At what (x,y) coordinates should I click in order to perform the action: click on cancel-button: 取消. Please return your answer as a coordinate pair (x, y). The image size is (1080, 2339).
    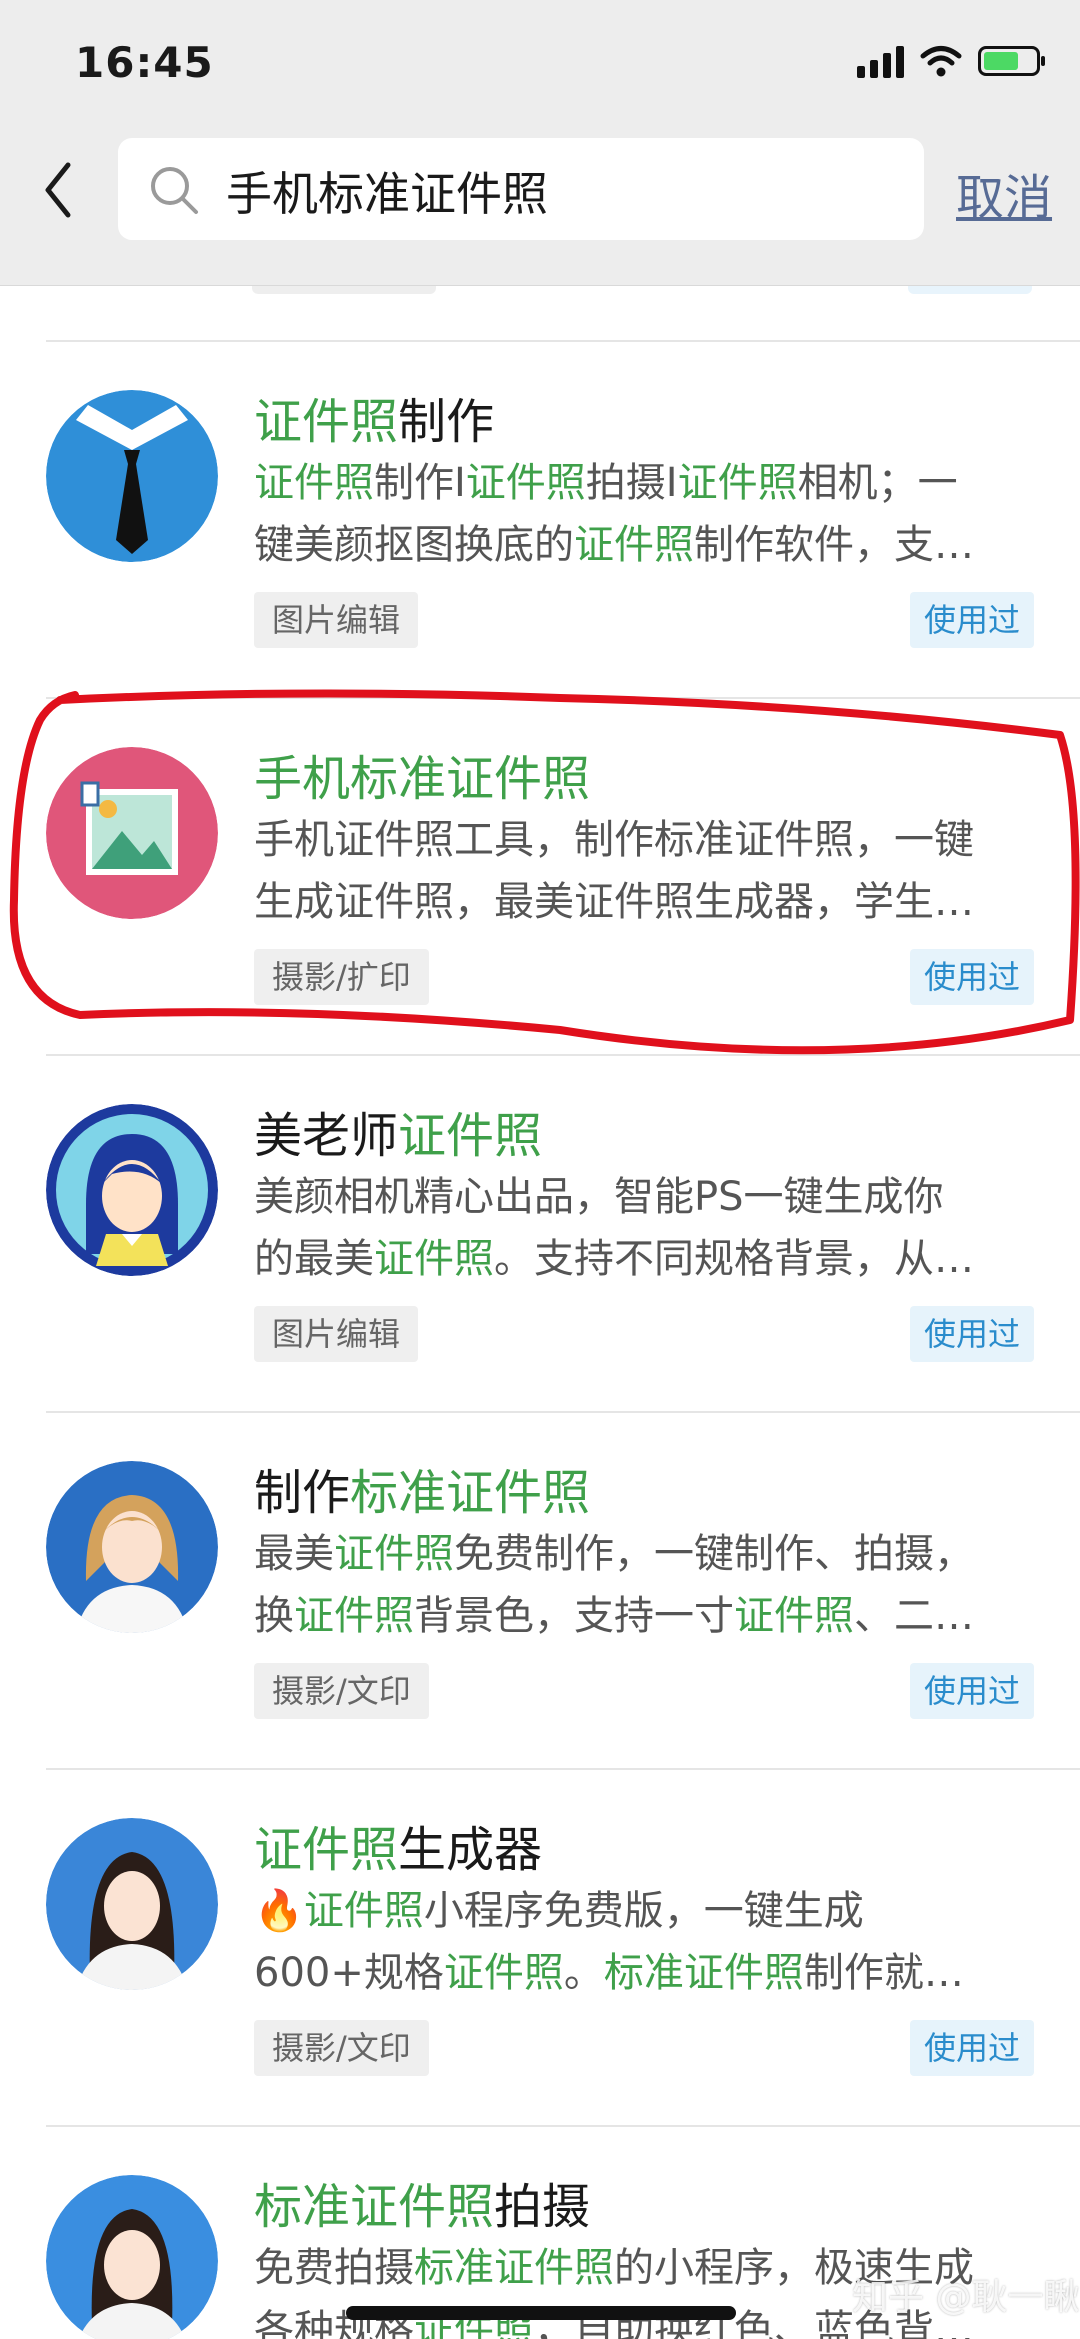
    Looking at the image, I should click on (1004, 193).